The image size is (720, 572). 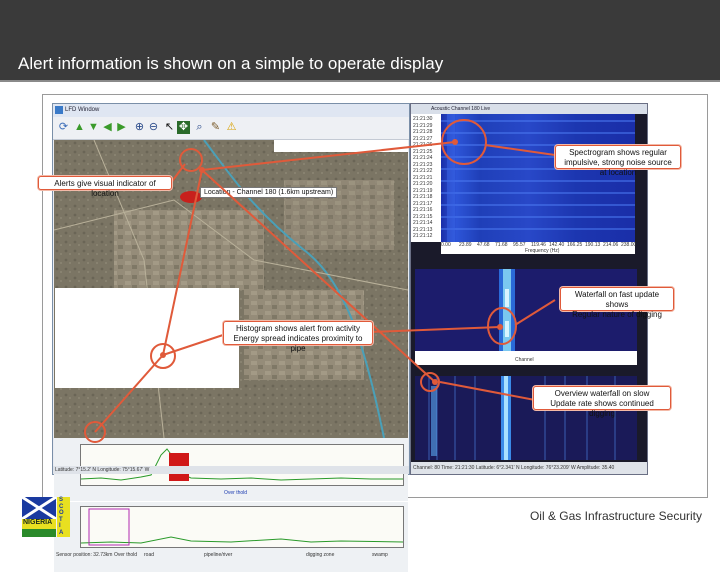 I want to click on timestamp-label: 21:21:16, so click(x=423, y=210).